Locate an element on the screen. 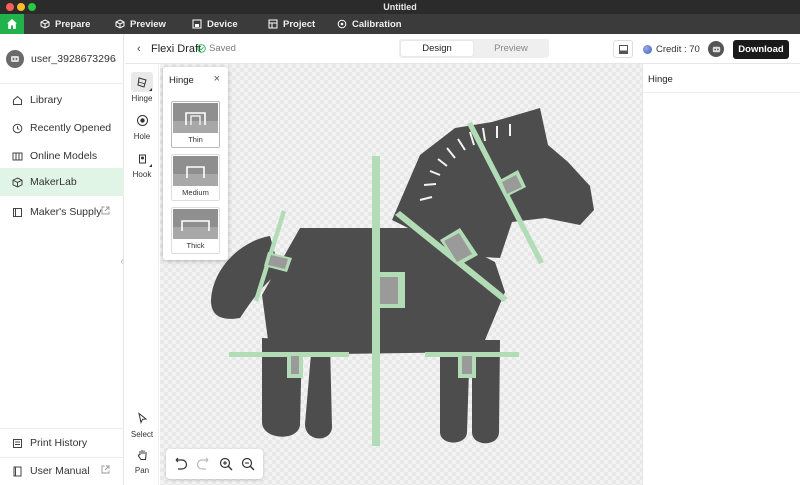 The width and height of the screenshot is (800, 485). hinge-icon is located at coordinates (141, 82).